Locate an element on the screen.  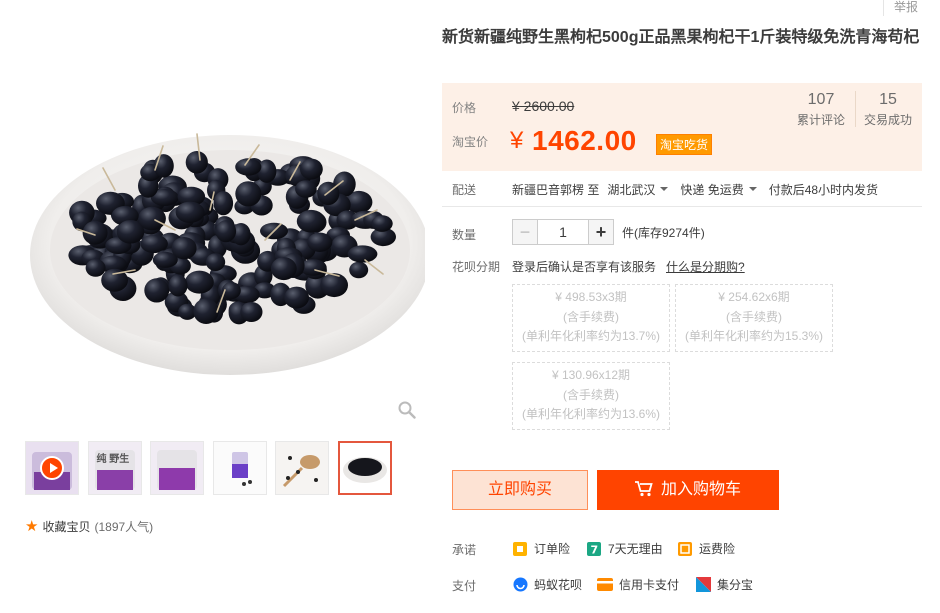
play-video-icon is located at coordinates (52, 468).